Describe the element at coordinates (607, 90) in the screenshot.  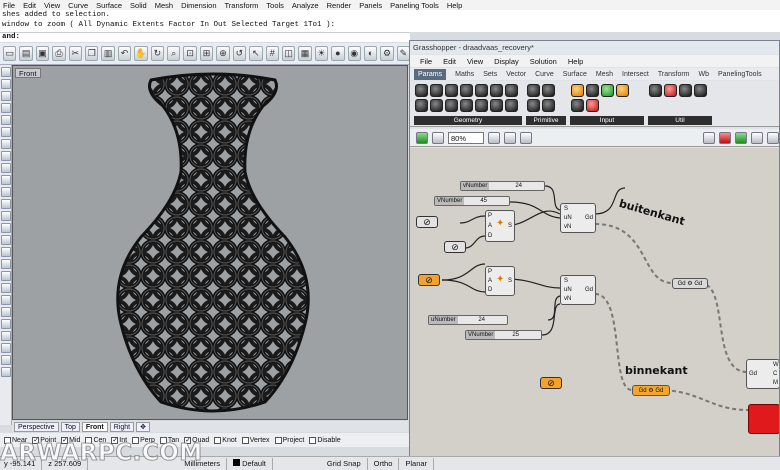
I see `gradient-input-icon` at that location.